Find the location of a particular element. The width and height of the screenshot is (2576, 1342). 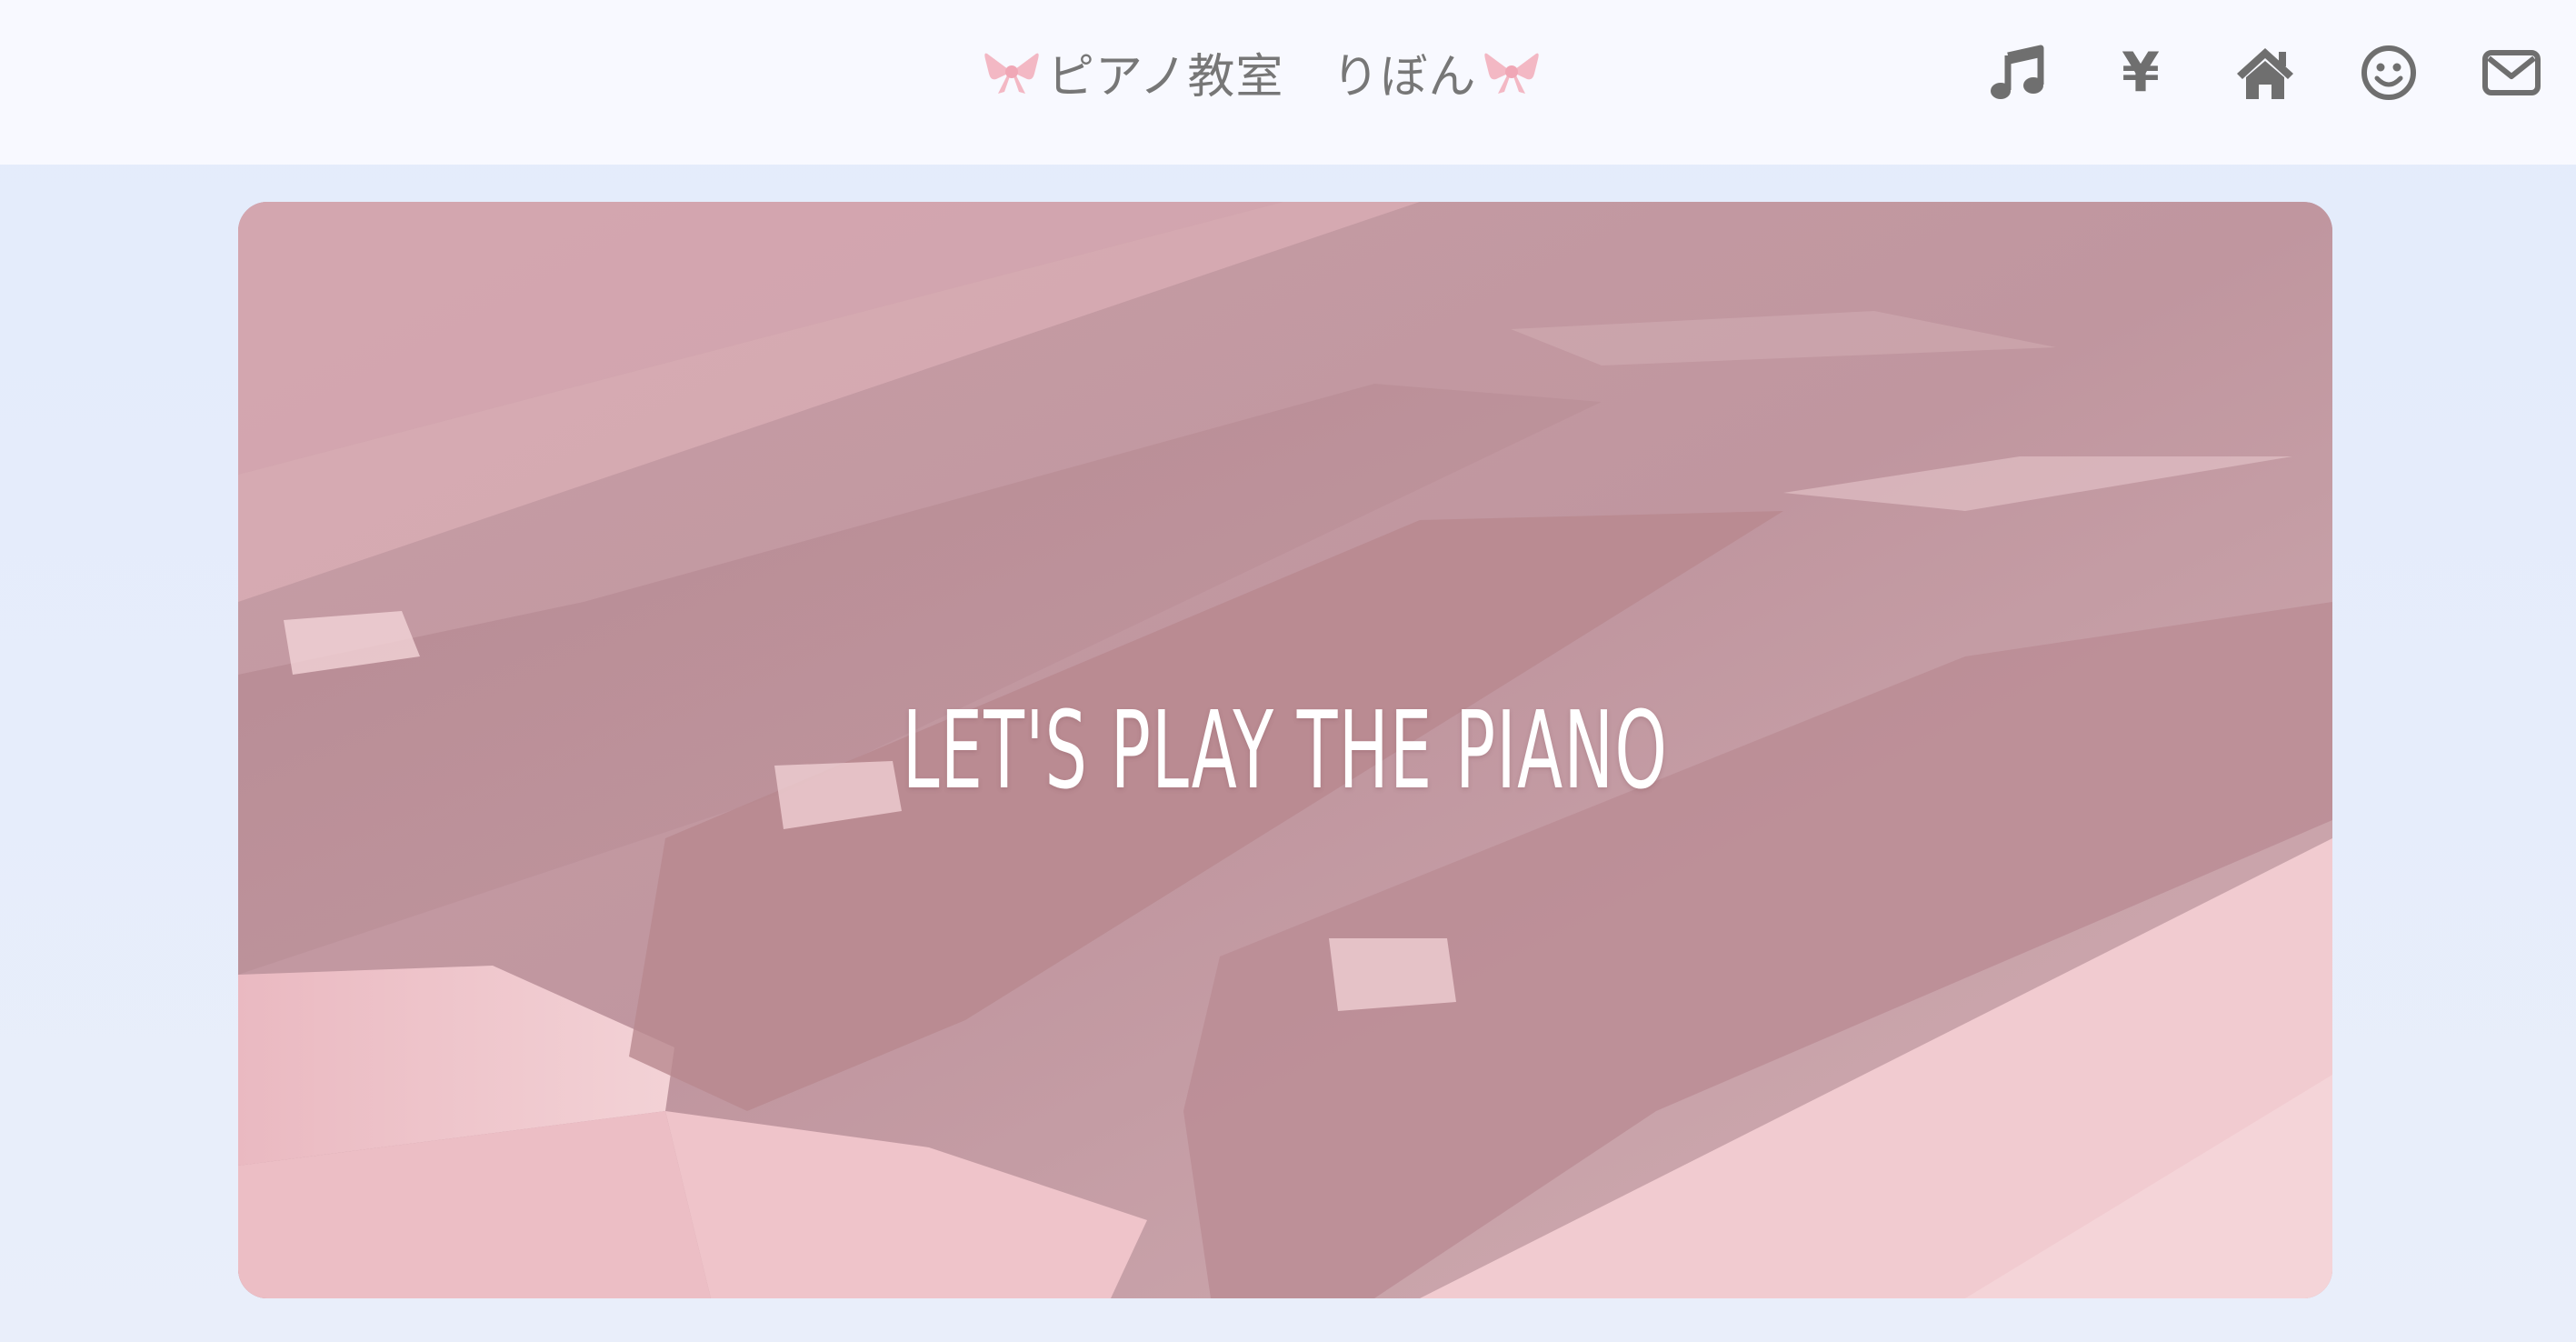

site-title-text: ピアノ教室 りぼん is located at coordinates (1262, 77).